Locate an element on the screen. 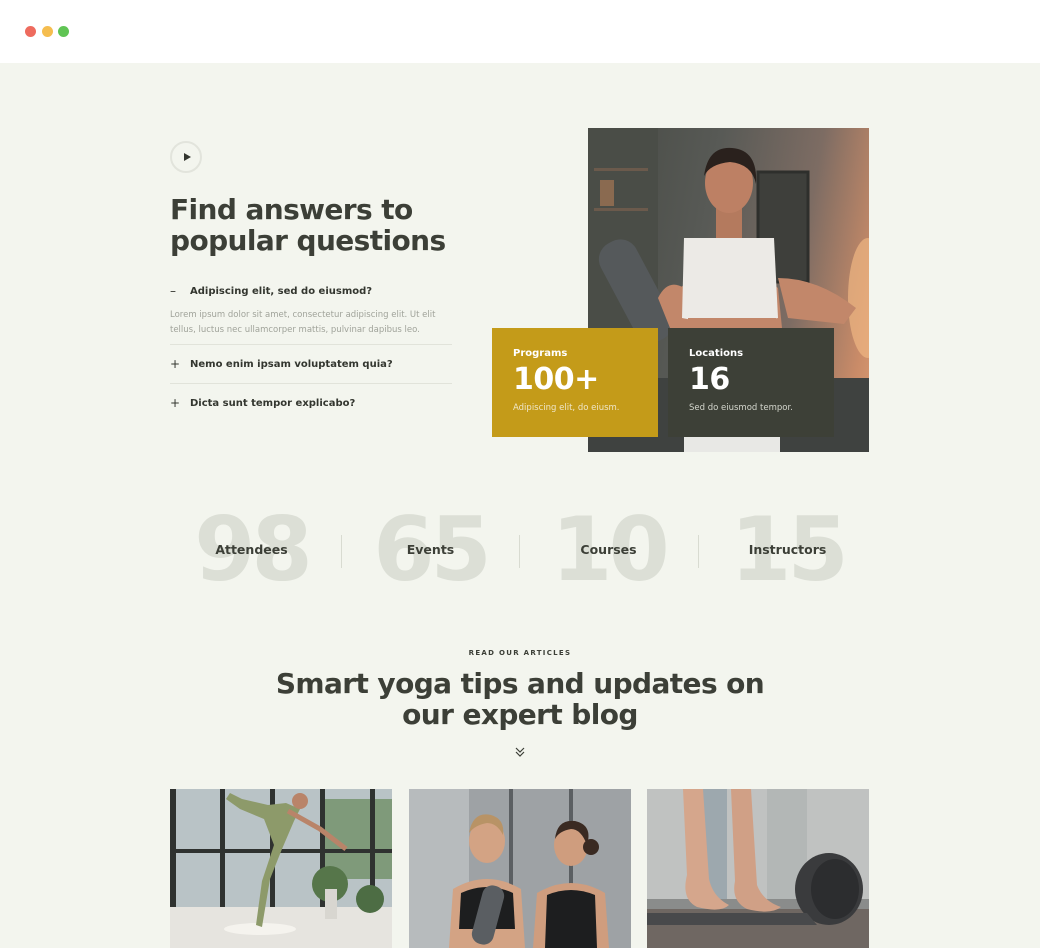  faq-item-2: + Nemo enim ipsam voluptatem quia? is located at coordinates (311, 364).